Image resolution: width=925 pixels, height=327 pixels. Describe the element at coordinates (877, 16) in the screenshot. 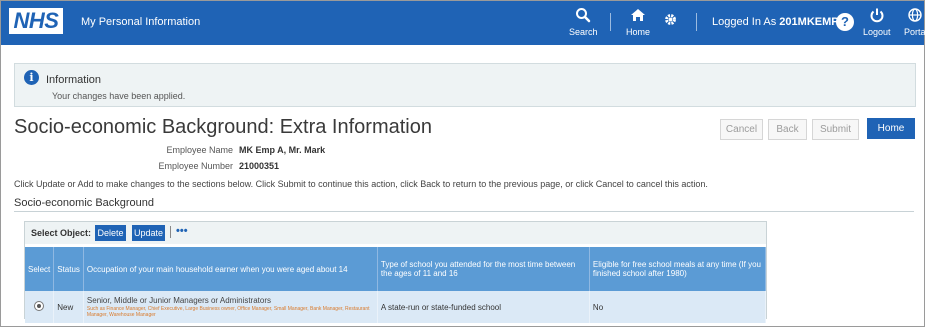

I see `power-icon` at that location.